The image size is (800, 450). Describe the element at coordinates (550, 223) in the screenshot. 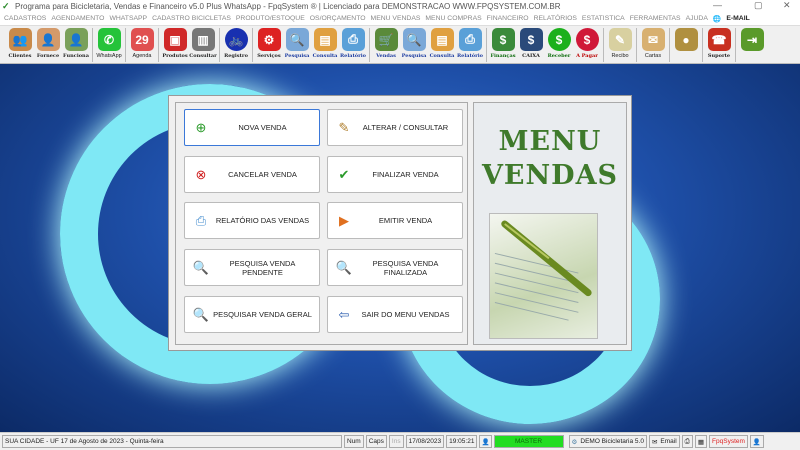

I see `menu-banner: MENU VENDAS` at that location.